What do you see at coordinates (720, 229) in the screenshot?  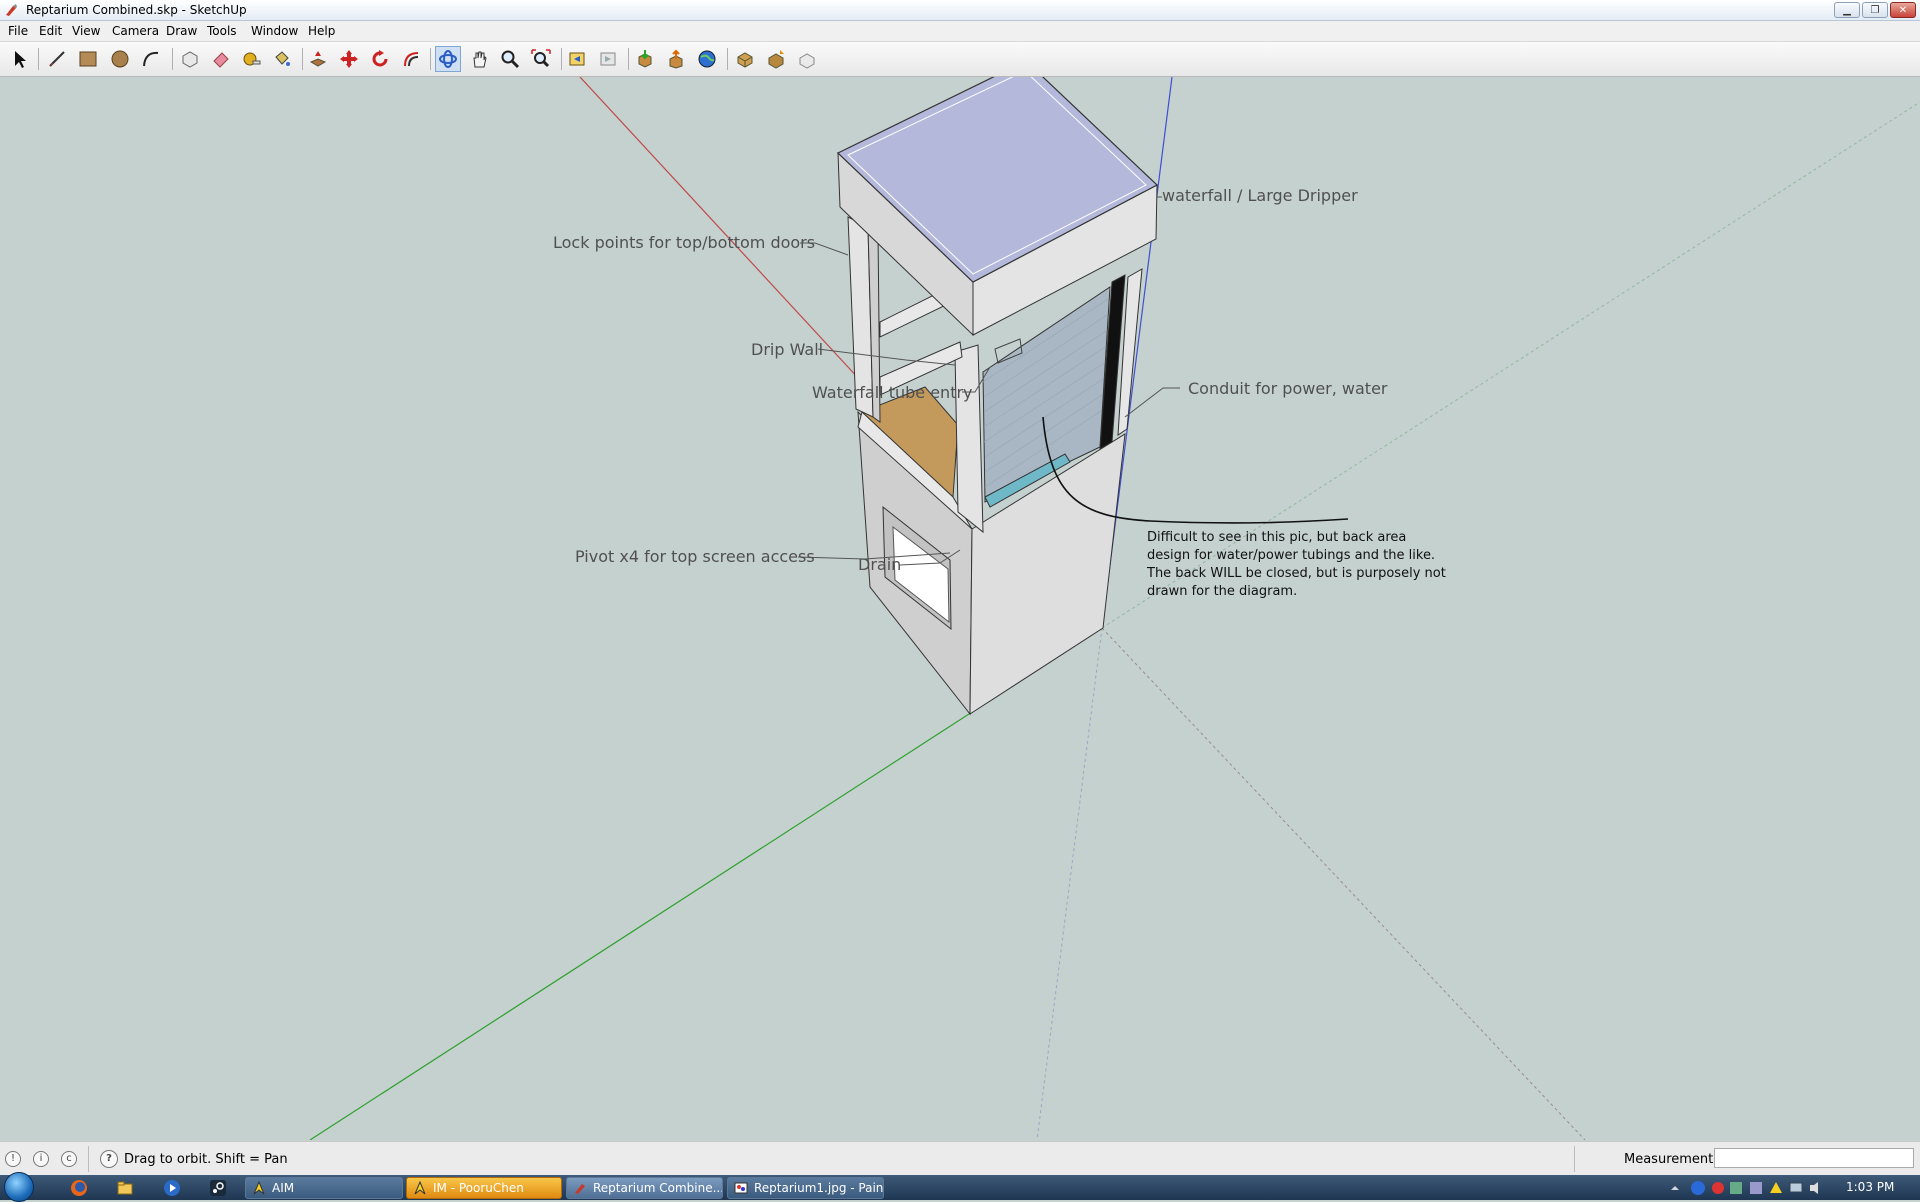 I see `red-axis` at bounding box center [720, 229].